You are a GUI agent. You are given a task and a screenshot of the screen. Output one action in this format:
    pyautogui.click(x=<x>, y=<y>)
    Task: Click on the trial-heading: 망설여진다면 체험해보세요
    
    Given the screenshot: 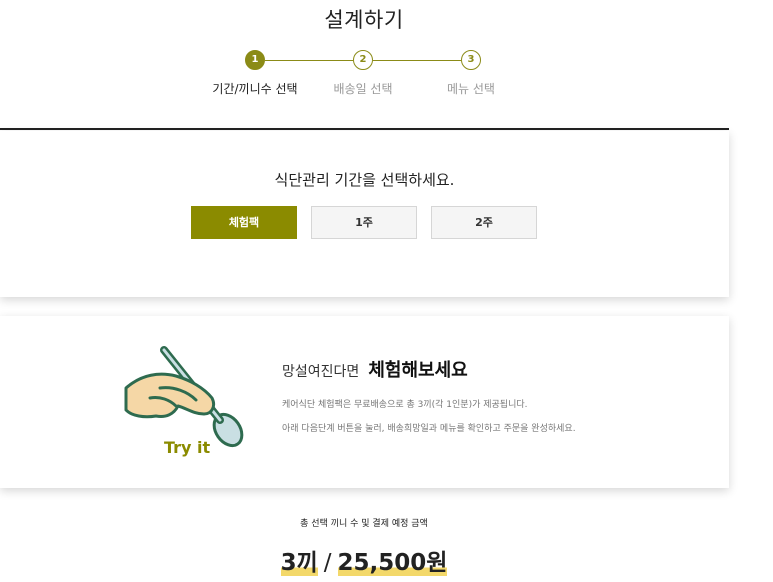 What is the action you would take?
    pyautogui.click(x=375, y=369)
    